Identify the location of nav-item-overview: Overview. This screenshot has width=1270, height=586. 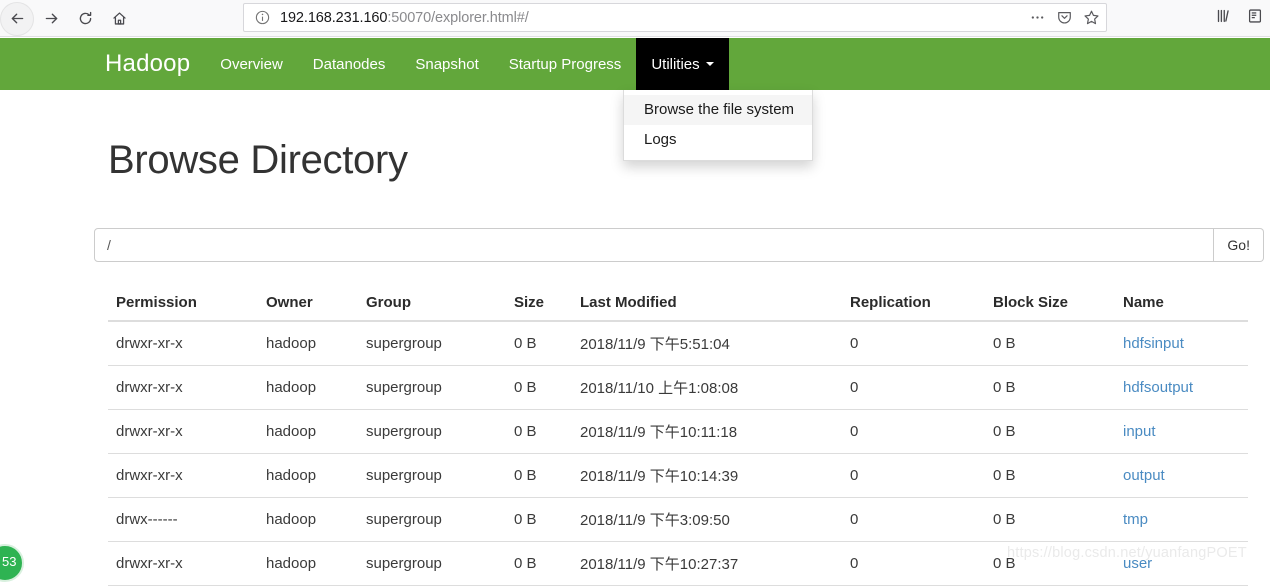
(251, 64).